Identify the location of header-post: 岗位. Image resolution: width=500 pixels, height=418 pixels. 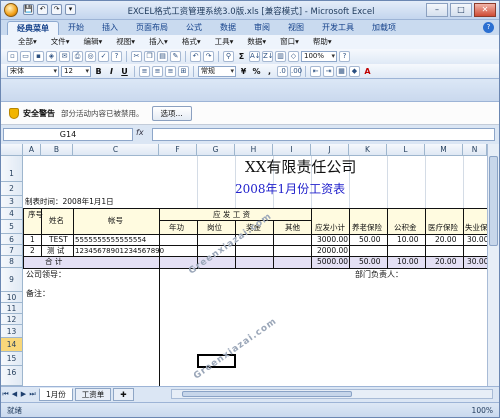
(214, 228).